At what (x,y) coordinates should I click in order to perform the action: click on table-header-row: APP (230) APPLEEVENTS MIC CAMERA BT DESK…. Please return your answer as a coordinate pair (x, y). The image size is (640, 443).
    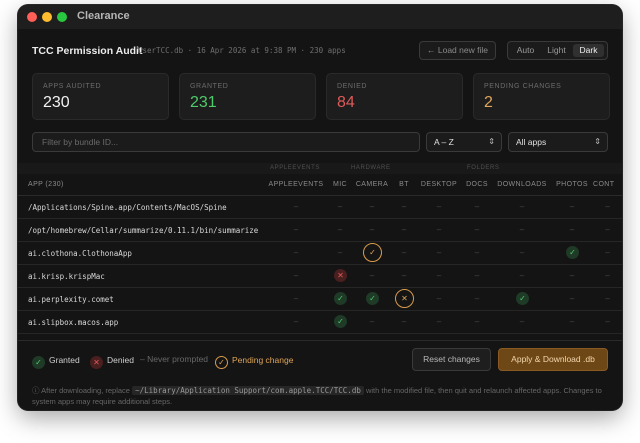
    Looking at the image, I should click on (320, 185).